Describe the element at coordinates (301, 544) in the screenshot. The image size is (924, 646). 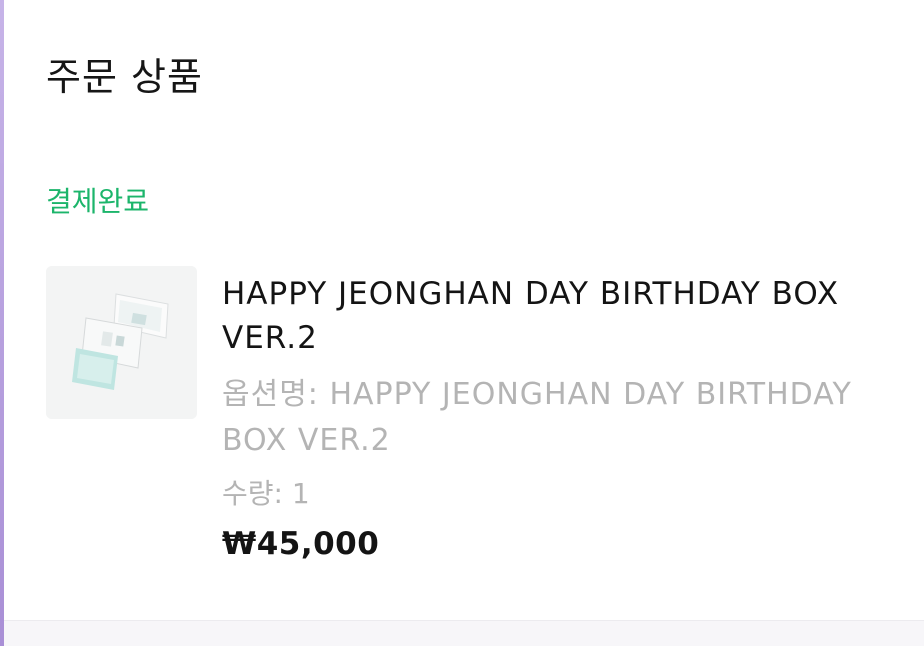
I see `product-price: ₩45,000` at that location.